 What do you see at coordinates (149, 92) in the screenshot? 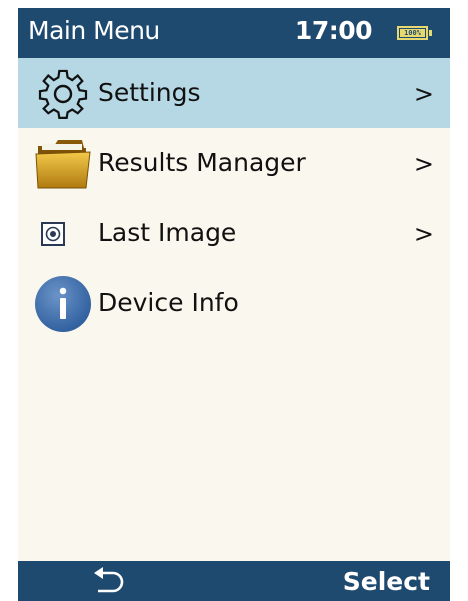
I see `menu-item-label: Settings` at bounding box center [149, 92].